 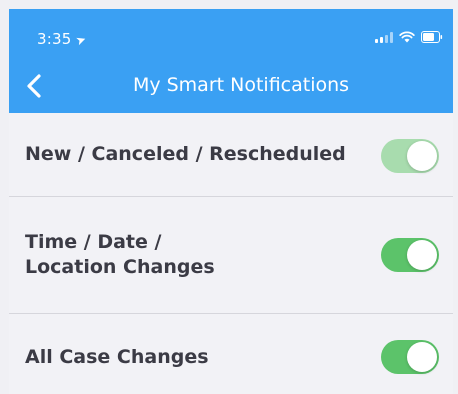 I want to click on toggle-new-canceled-rescheduled, so click(x=410, y=156).